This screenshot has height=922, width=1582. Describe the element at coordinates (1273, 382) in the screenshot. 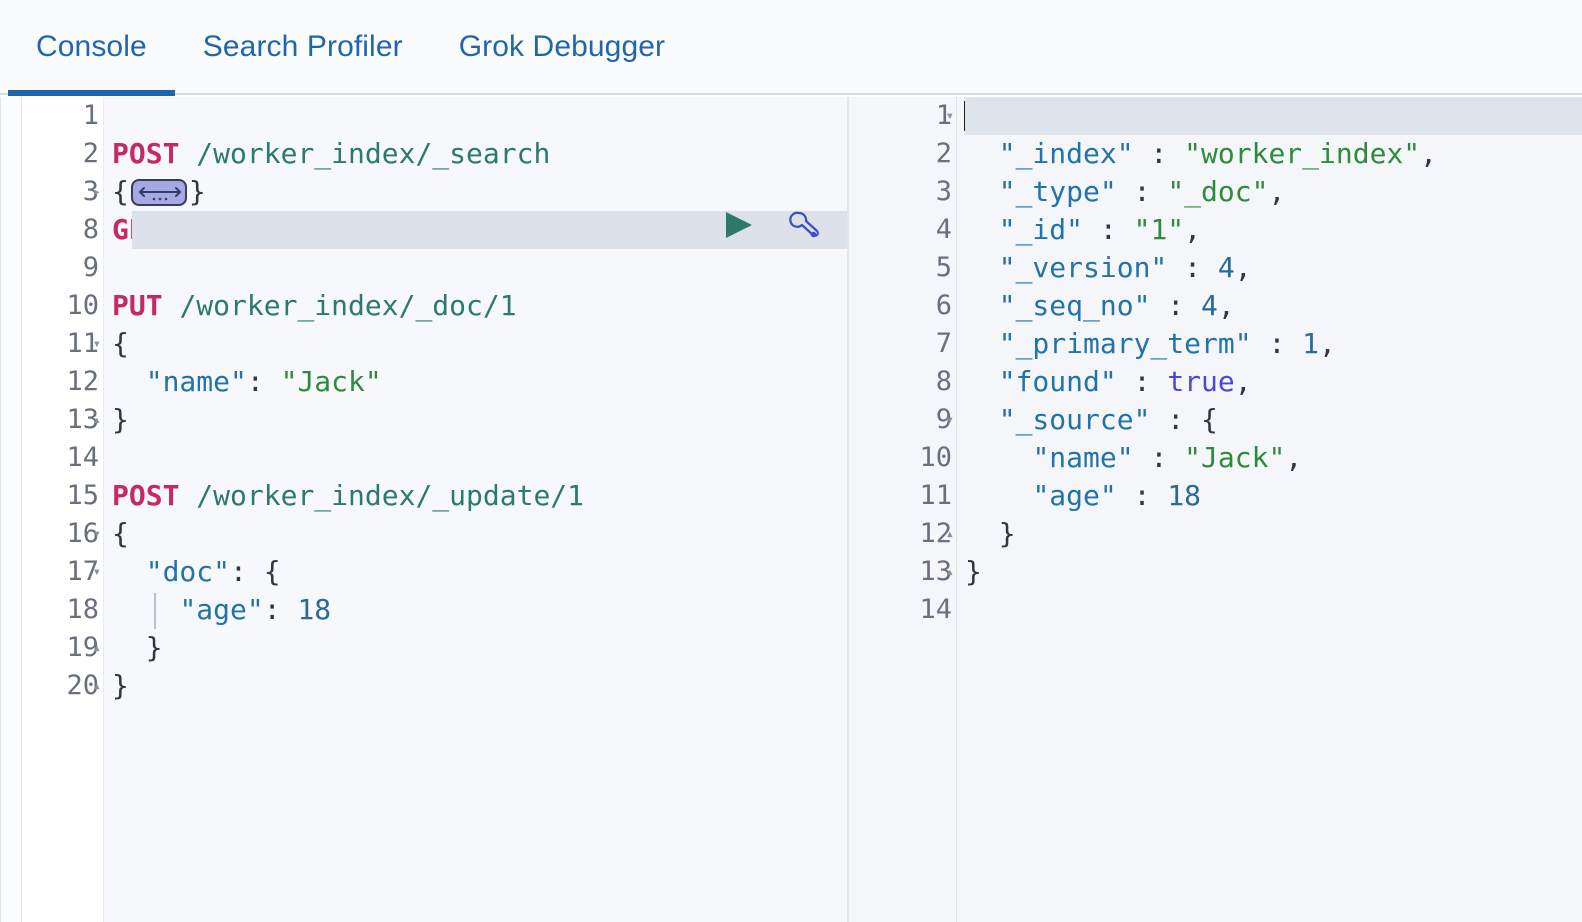

I see `code-line: "found" : true,` at that location.